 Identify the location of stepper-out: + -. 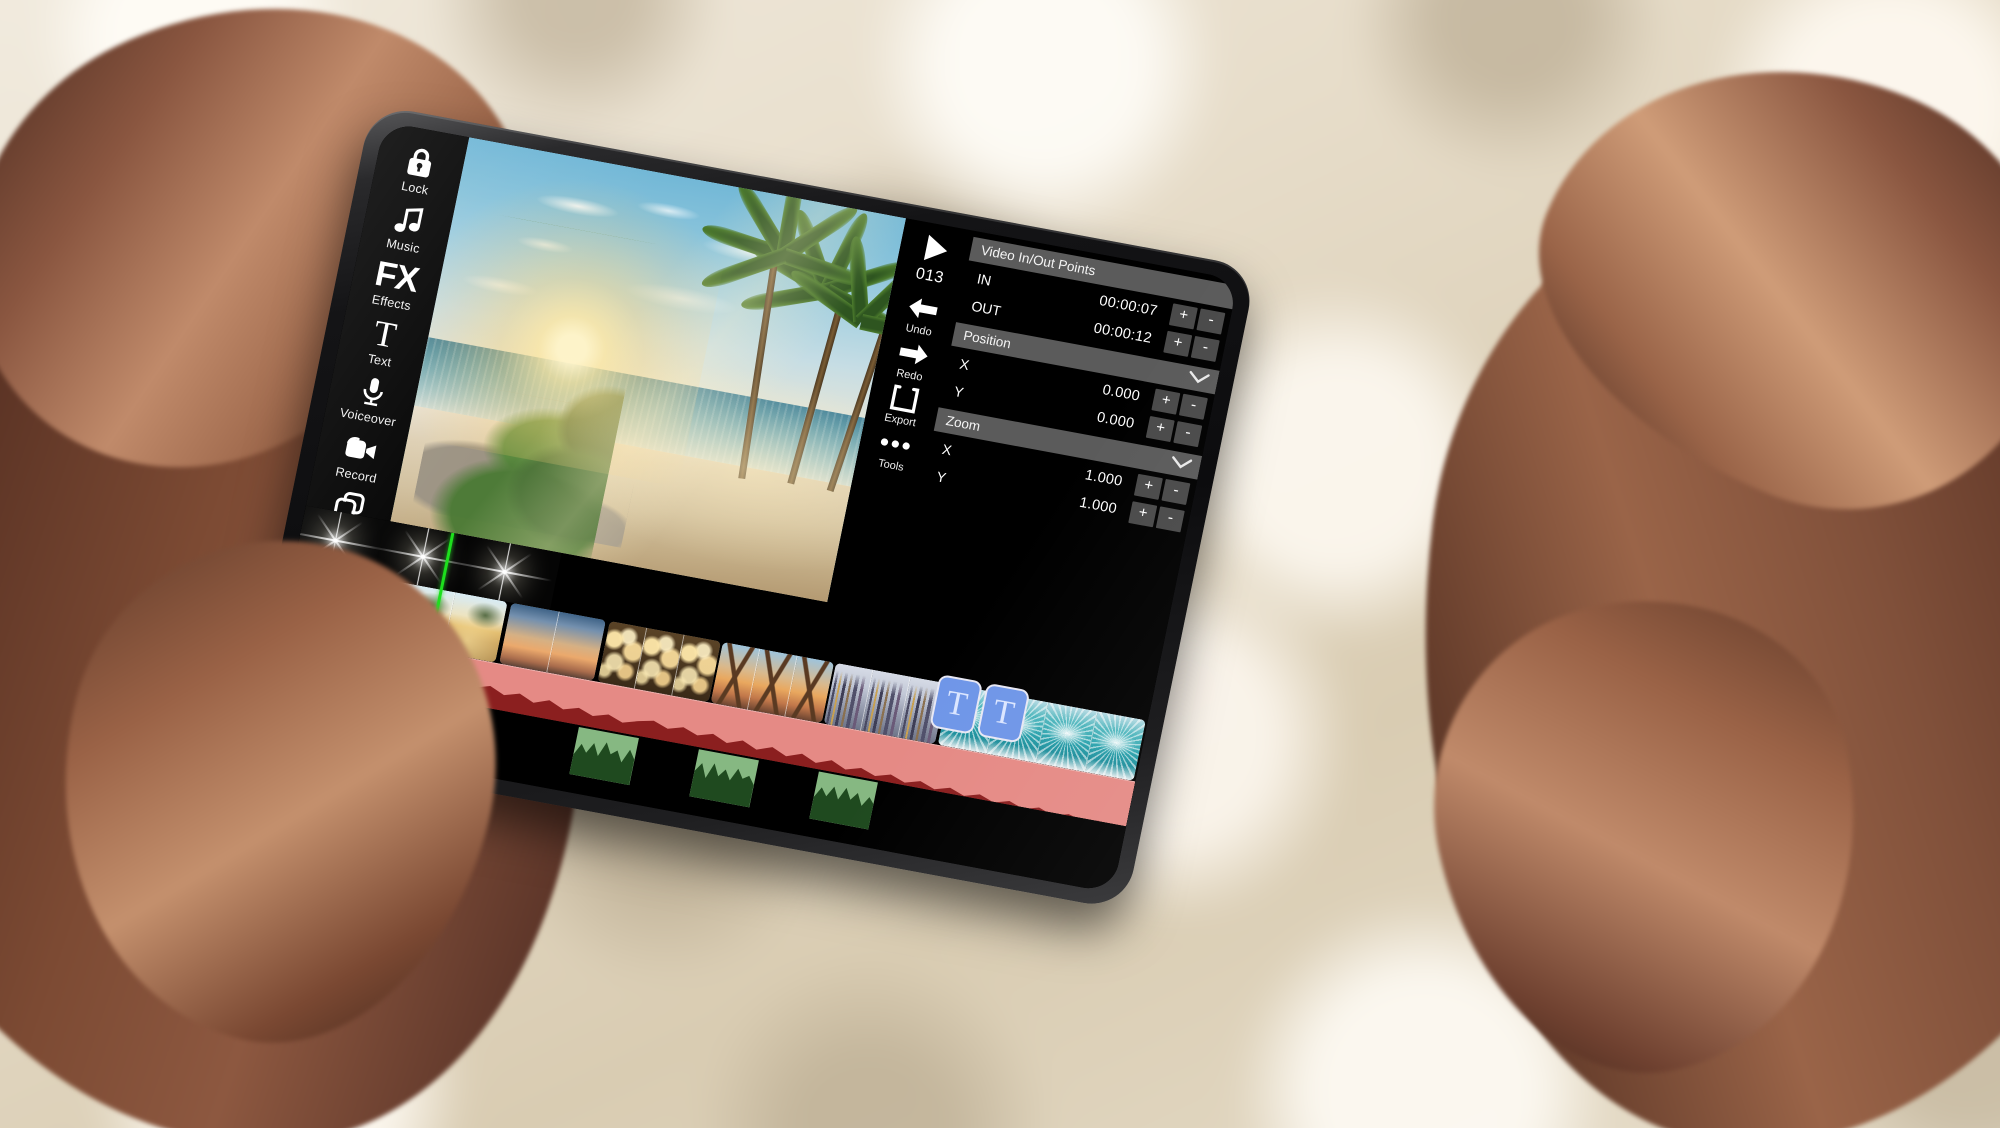
(1191, 346).